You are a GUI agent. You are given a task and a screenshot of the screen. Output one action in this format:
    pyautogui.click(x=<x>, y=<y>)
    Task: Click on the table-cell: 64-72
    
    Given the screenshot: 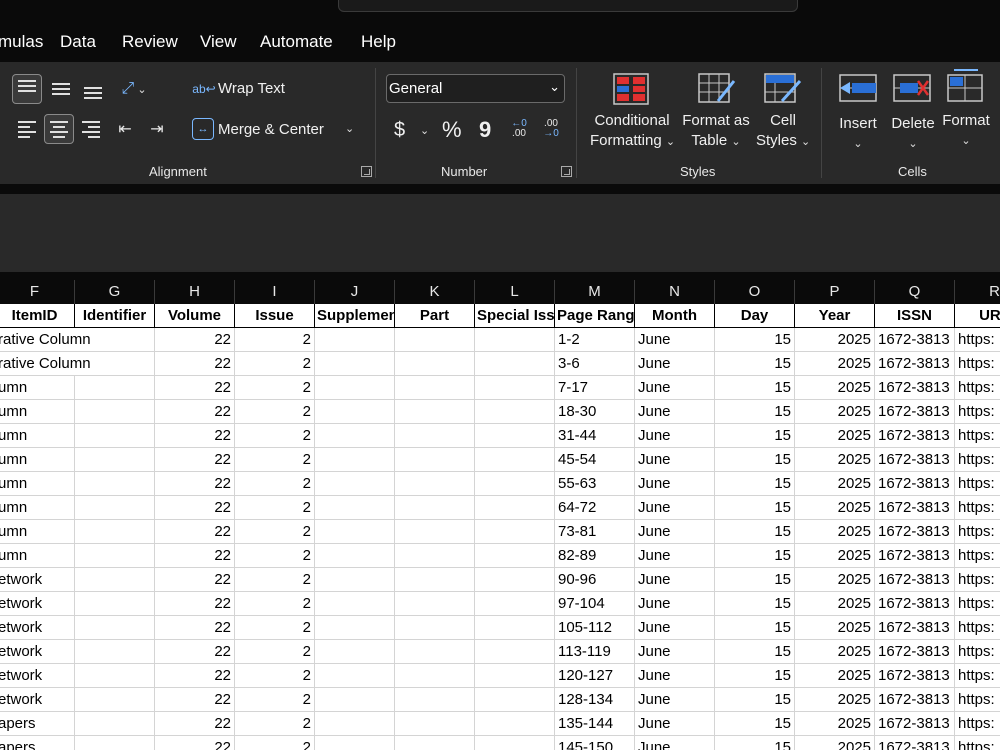 What is the action you would take?
    pyautogui.click(x=595, y=508)
    